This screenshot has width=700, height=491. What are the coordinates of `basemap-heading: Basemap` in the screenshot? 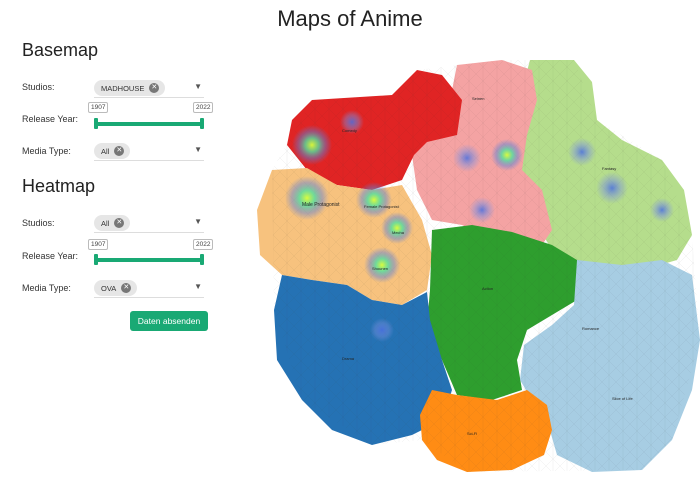 It's located at (60, 50).